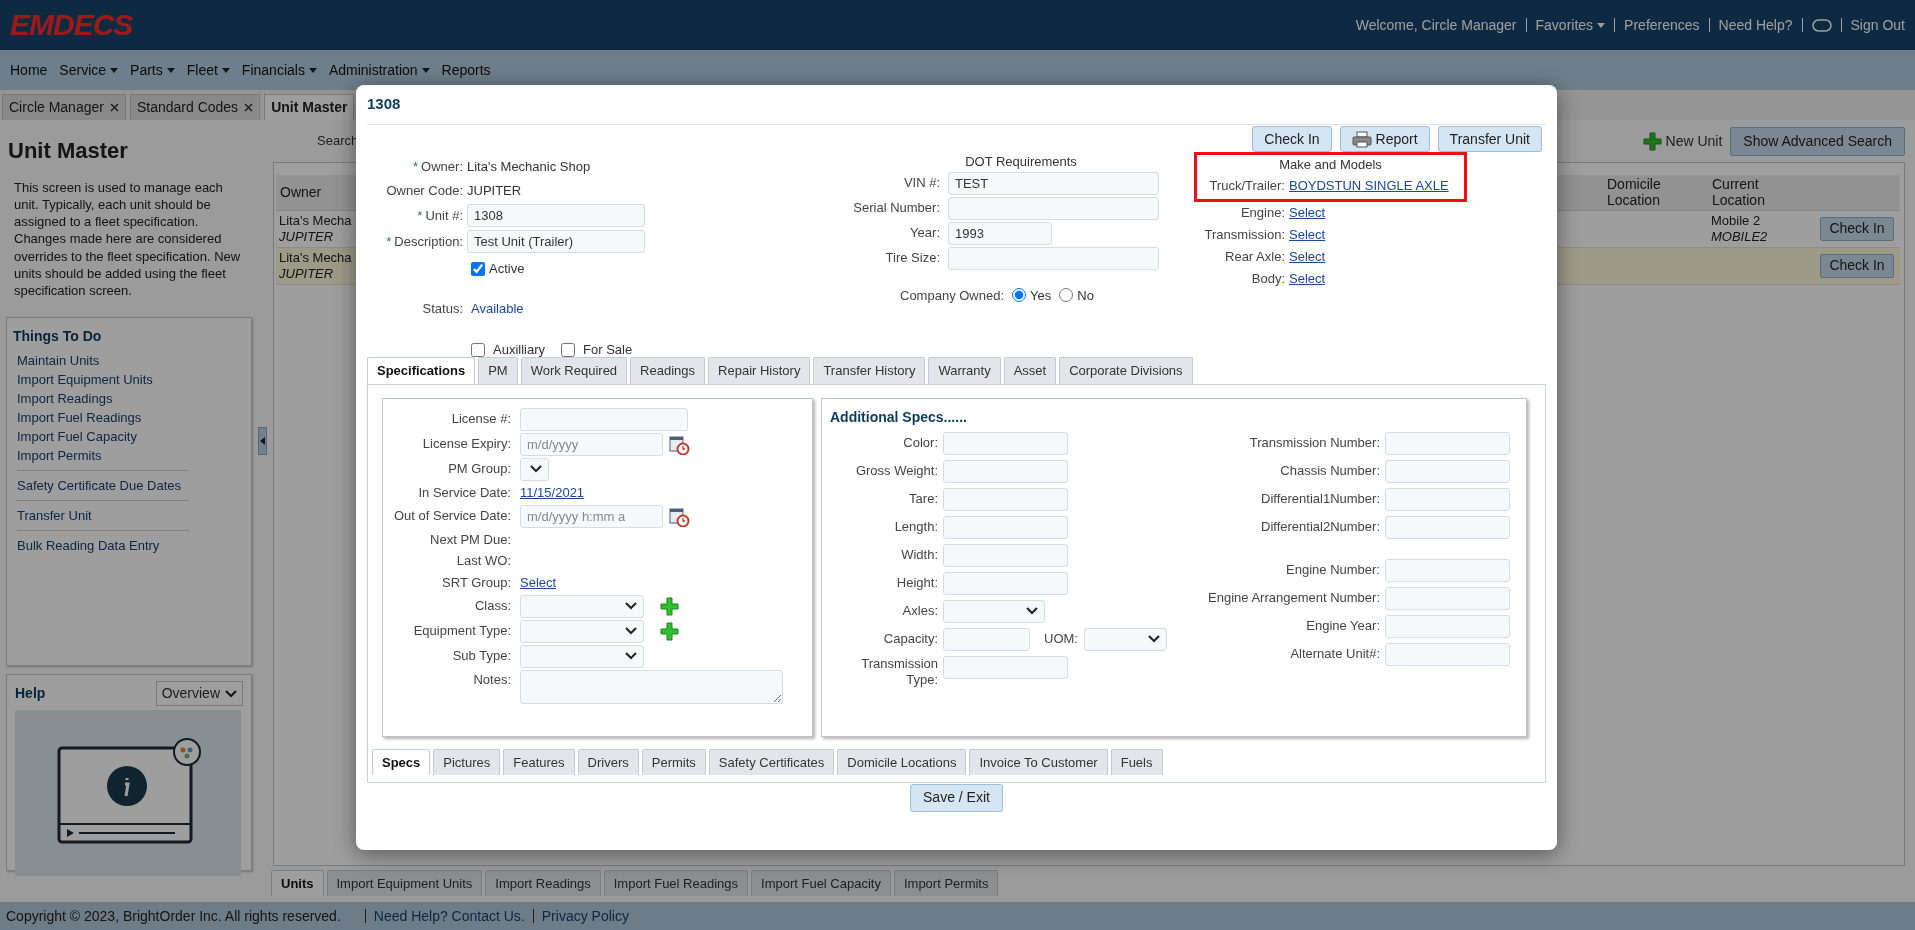 The image size is (1915, 930). I want to click on todo-link: Maintain Units, so click(129, 361).